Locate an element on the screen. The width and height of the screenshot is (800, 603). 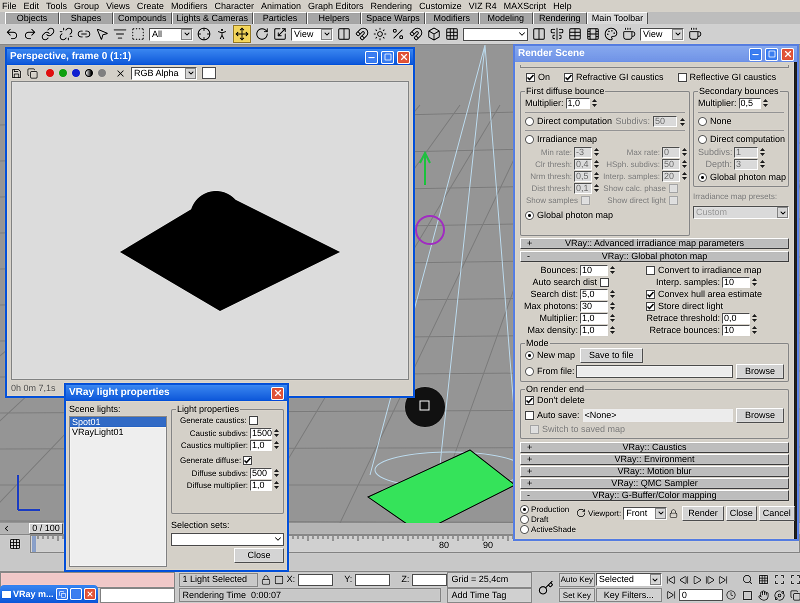
time-slider-thumb: 0 / 100 is located at coordinates (46, 528).